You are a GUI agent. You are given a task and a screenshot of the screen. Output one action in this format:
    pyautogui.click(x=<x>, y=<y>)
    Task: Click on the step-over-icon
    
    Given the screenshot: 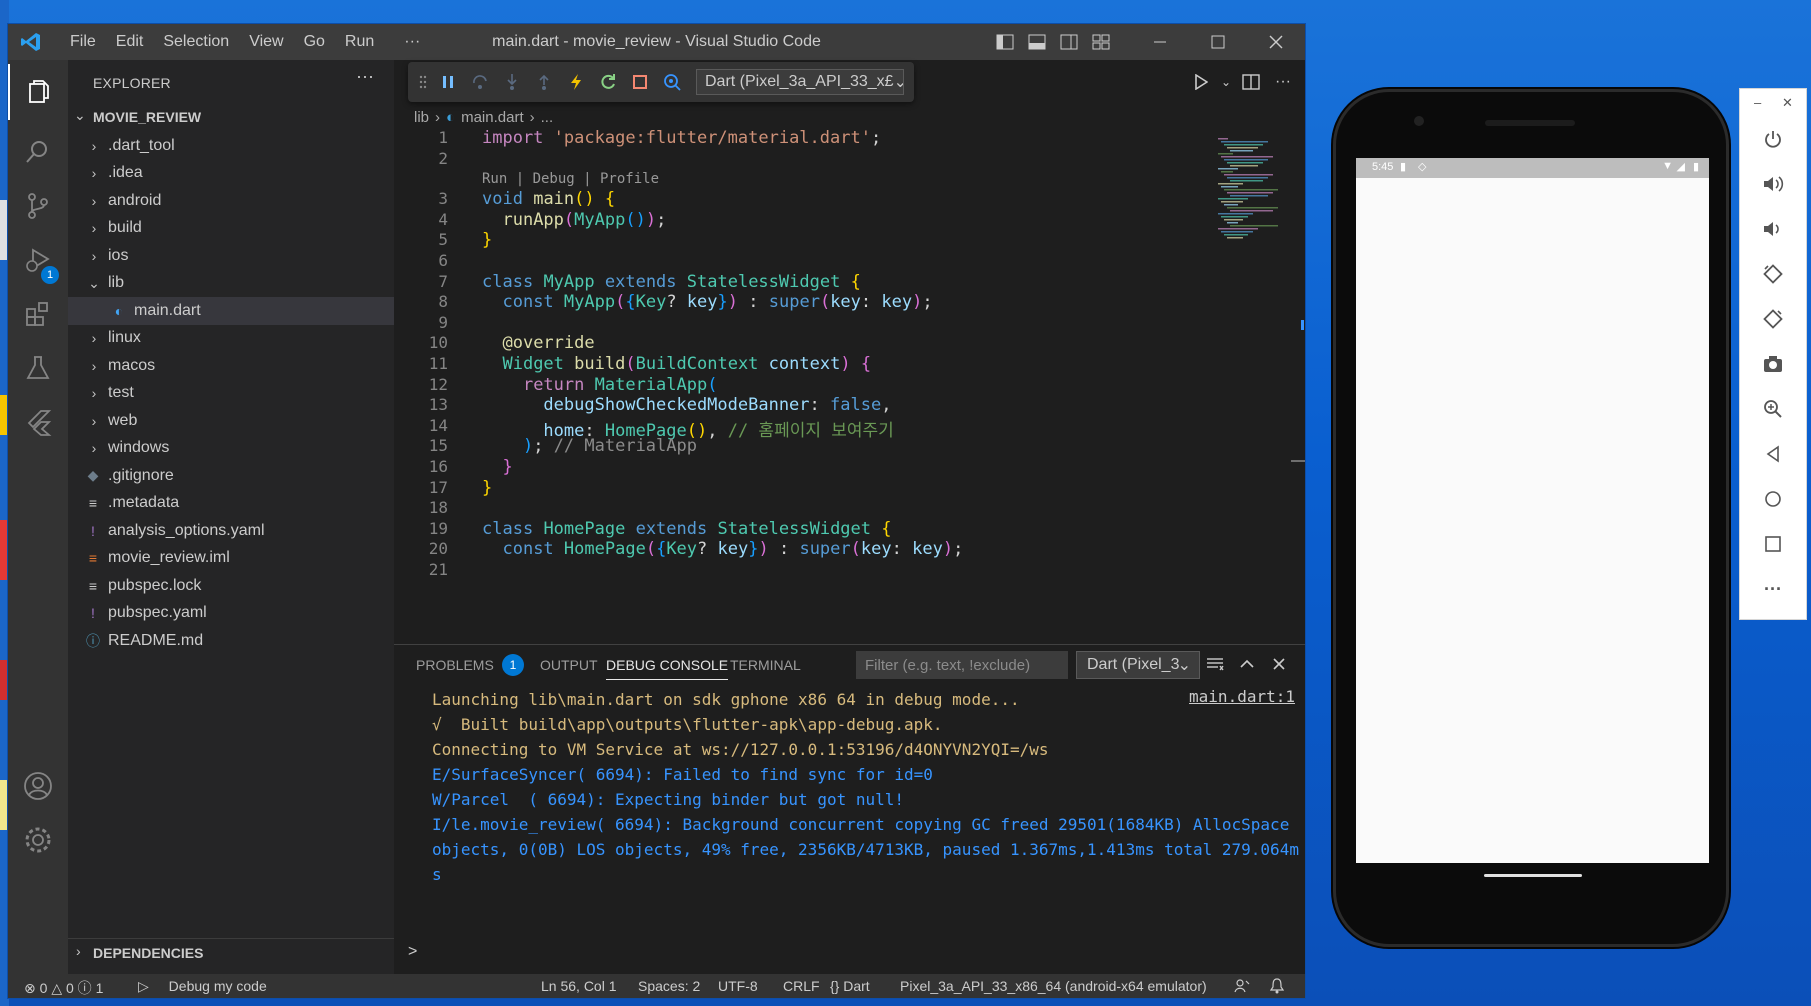 What is the action you would take?
    pyautogui.click(x=480, y=82)
    